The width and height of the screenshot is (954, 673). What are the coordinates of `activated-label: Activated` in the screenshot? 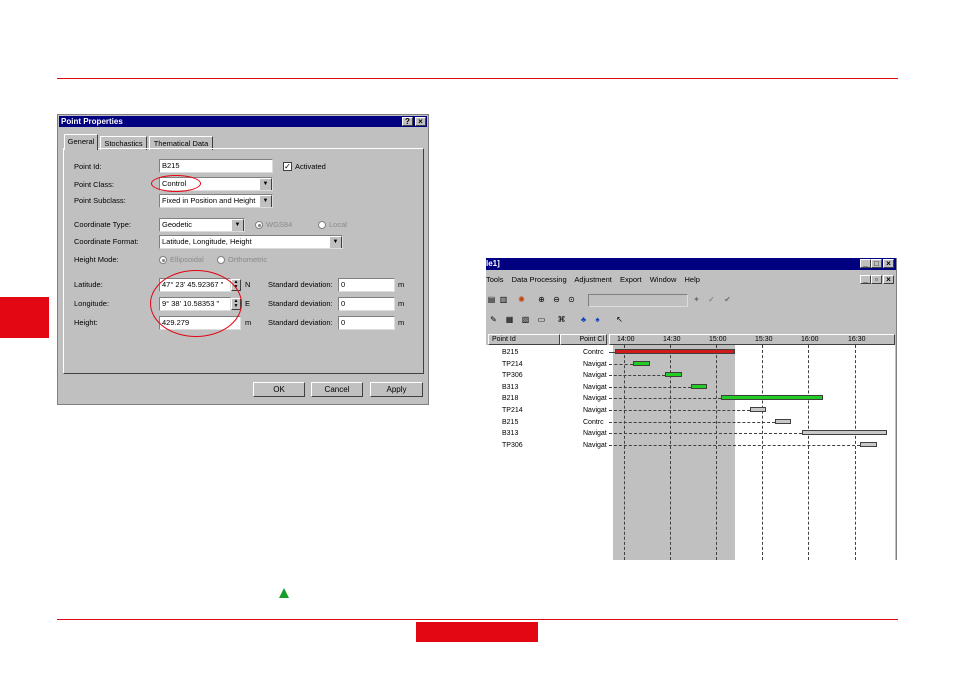 It's located at (310, 166).